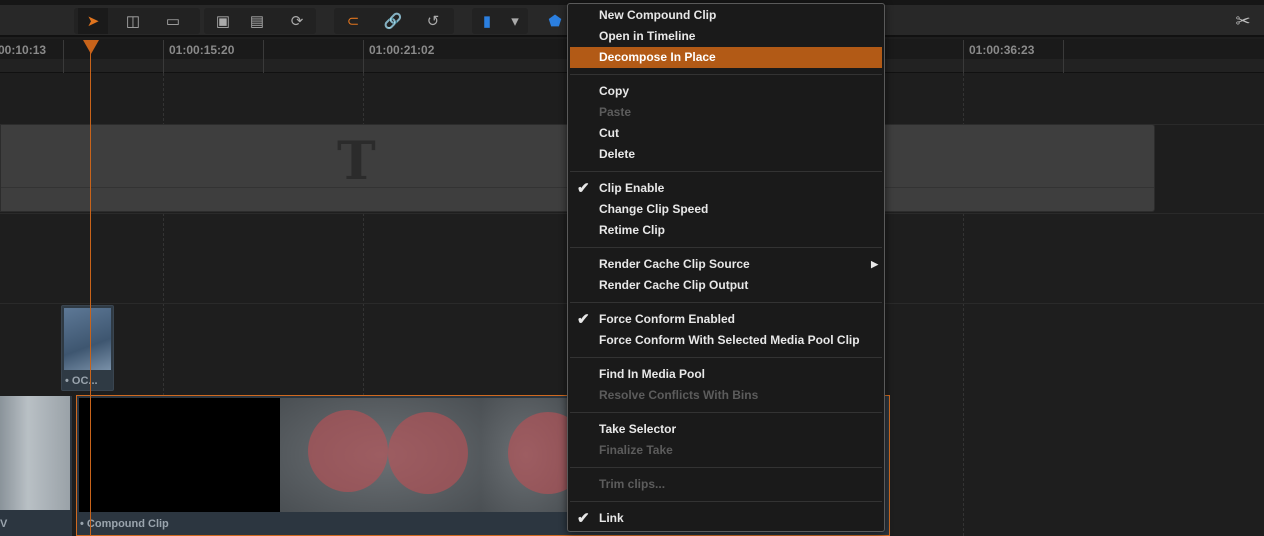  Describe the element at coordinates (515, 21) in the screenshot. I see `flag-dropdown-icon: ▾` at that location.